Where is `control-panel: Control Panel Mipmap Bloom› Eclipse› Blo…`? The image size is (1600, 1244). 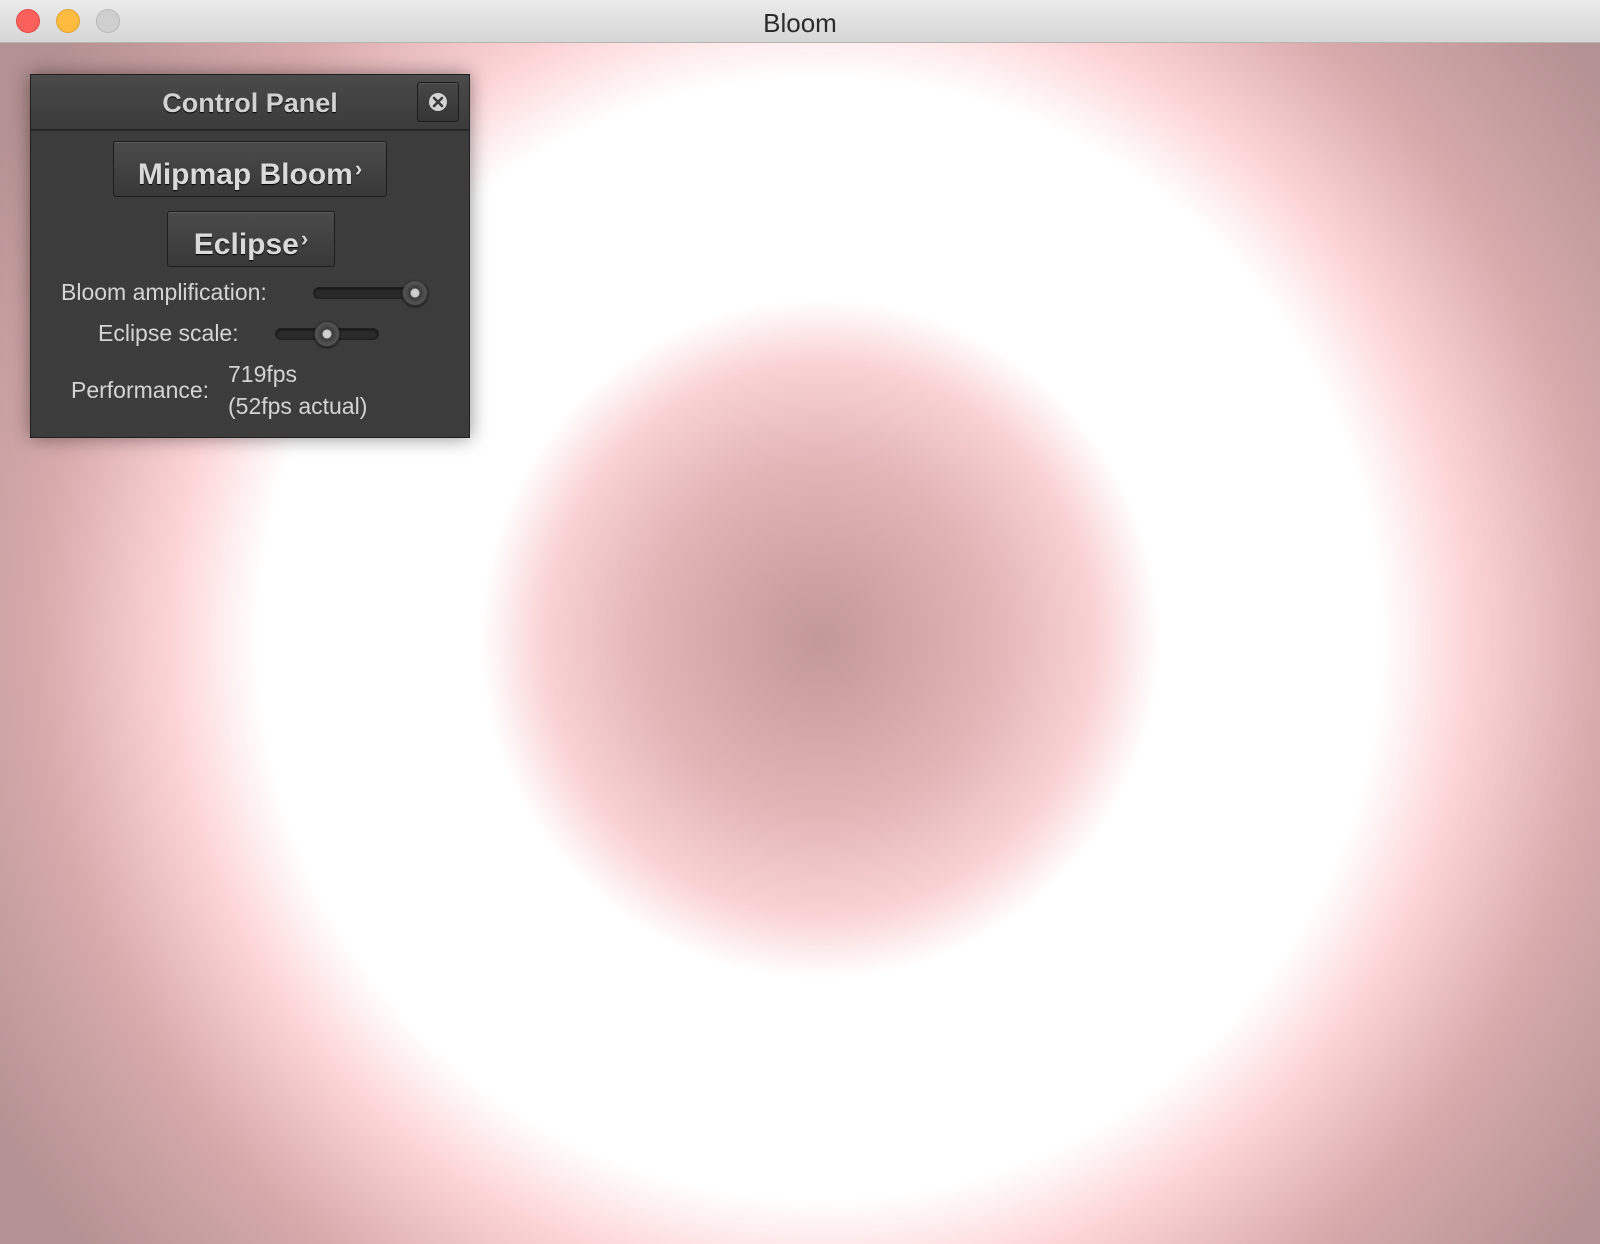 control-panel: Control Panel Mipmap Bloom› Eclipse› Blo… is located at coordinates (250, 256).